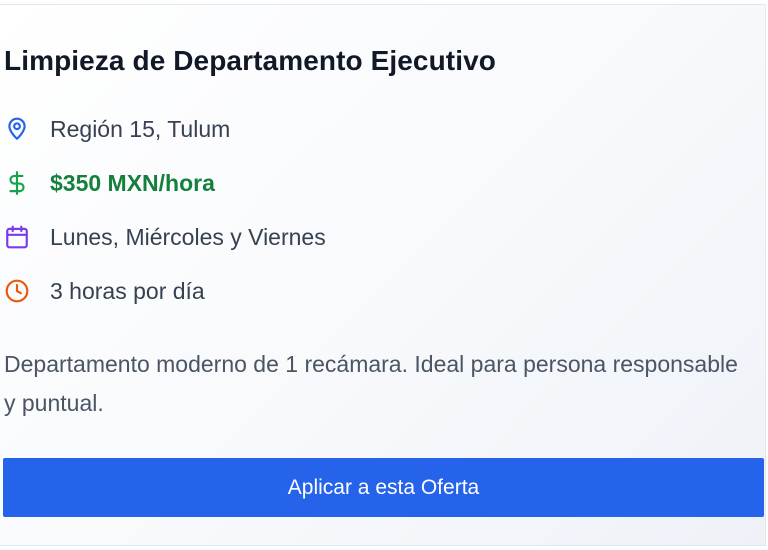 Image resolution: width=768 pixels, height=550 pixels. Describe the element at coordinates (132, 182) in the screenshot. I see `price-text: $350 MXN/hora` at that location.